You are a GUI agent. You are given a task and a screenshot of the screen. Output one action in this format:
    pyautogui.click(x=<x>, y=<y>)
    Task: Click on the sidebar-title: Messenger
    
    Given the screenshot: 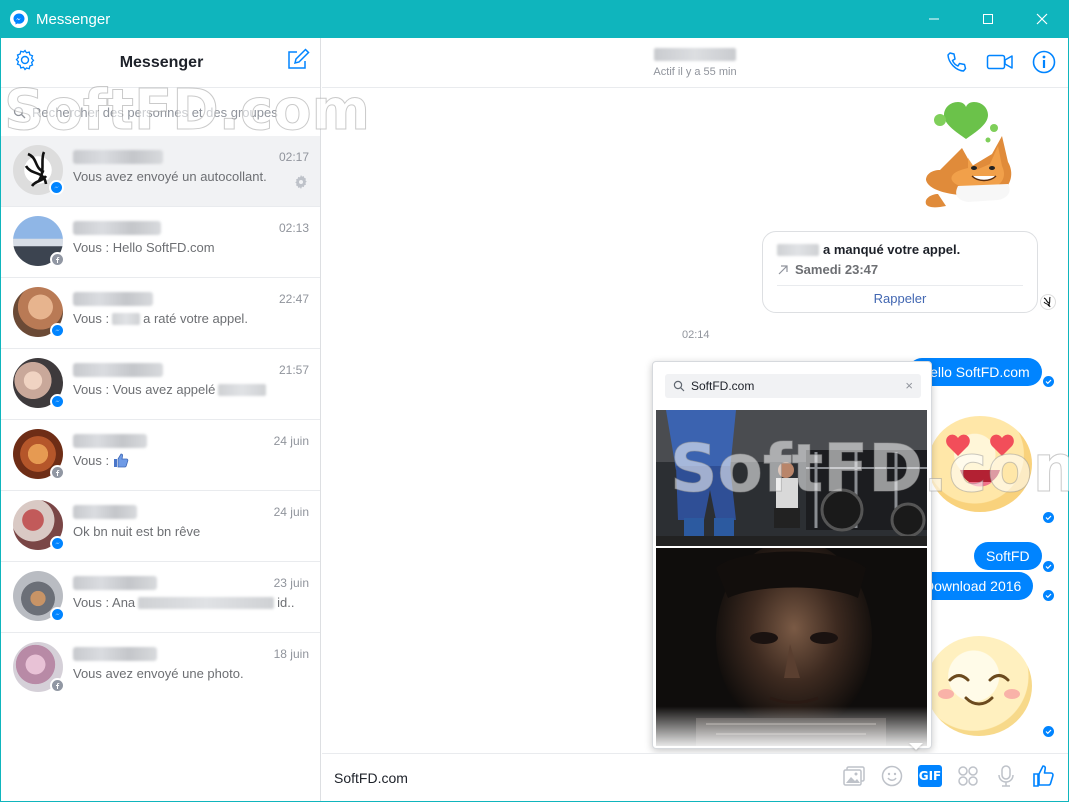 What is the action you would take?
    pyautogui.click(x=161, y=62)
    